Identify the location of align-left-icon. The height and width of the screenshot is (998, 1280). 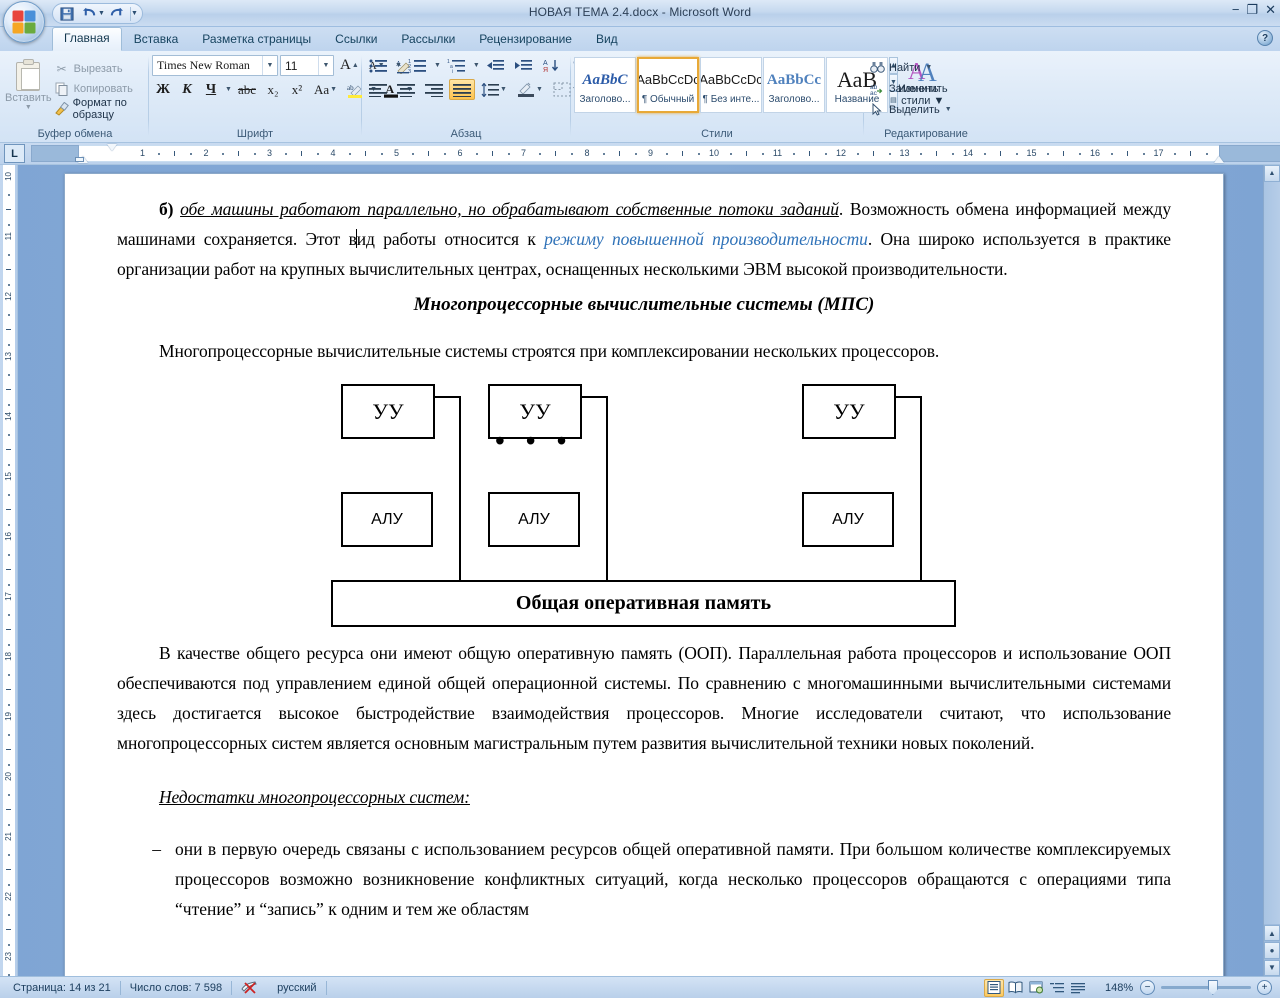
(378, 89).